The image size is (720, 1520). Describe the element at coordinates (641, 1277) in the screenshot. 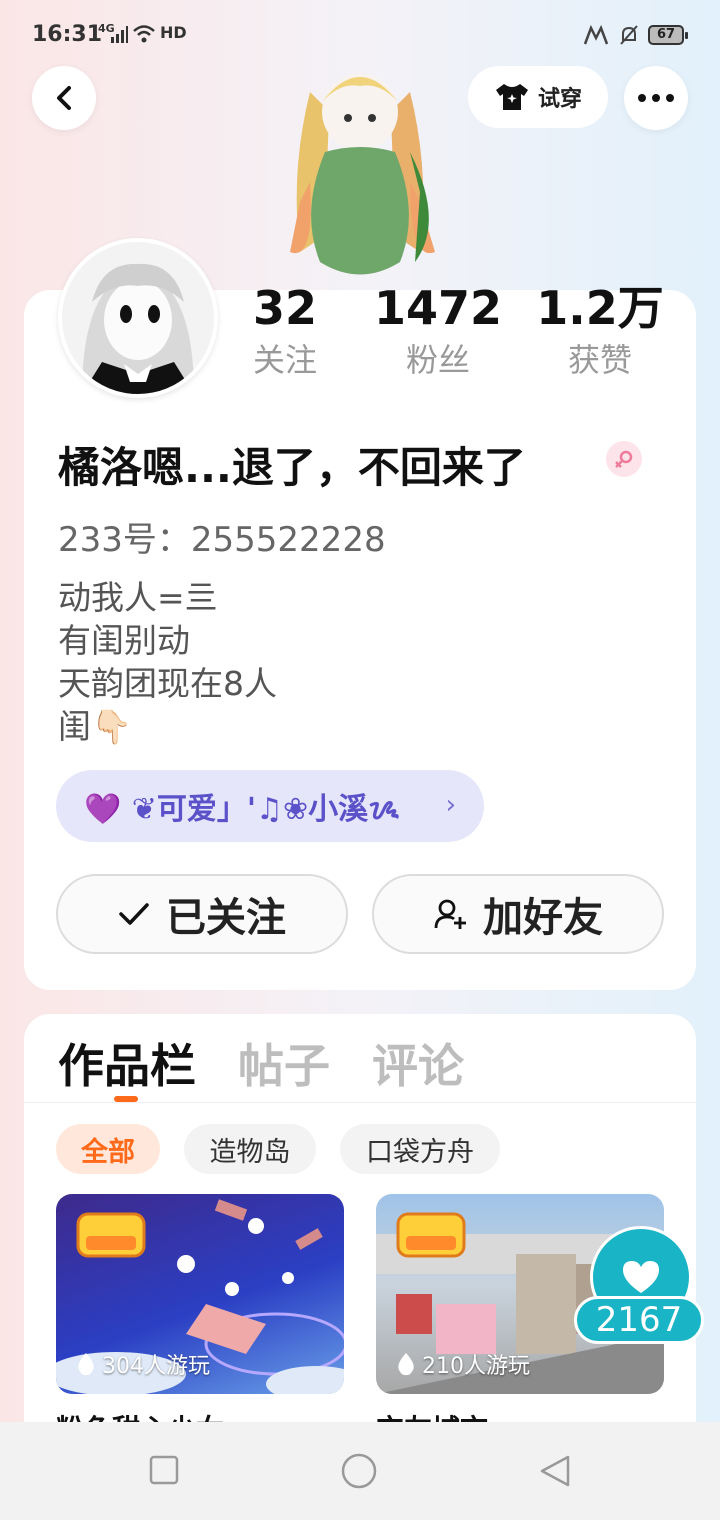

I see `heart-icon` at that location.